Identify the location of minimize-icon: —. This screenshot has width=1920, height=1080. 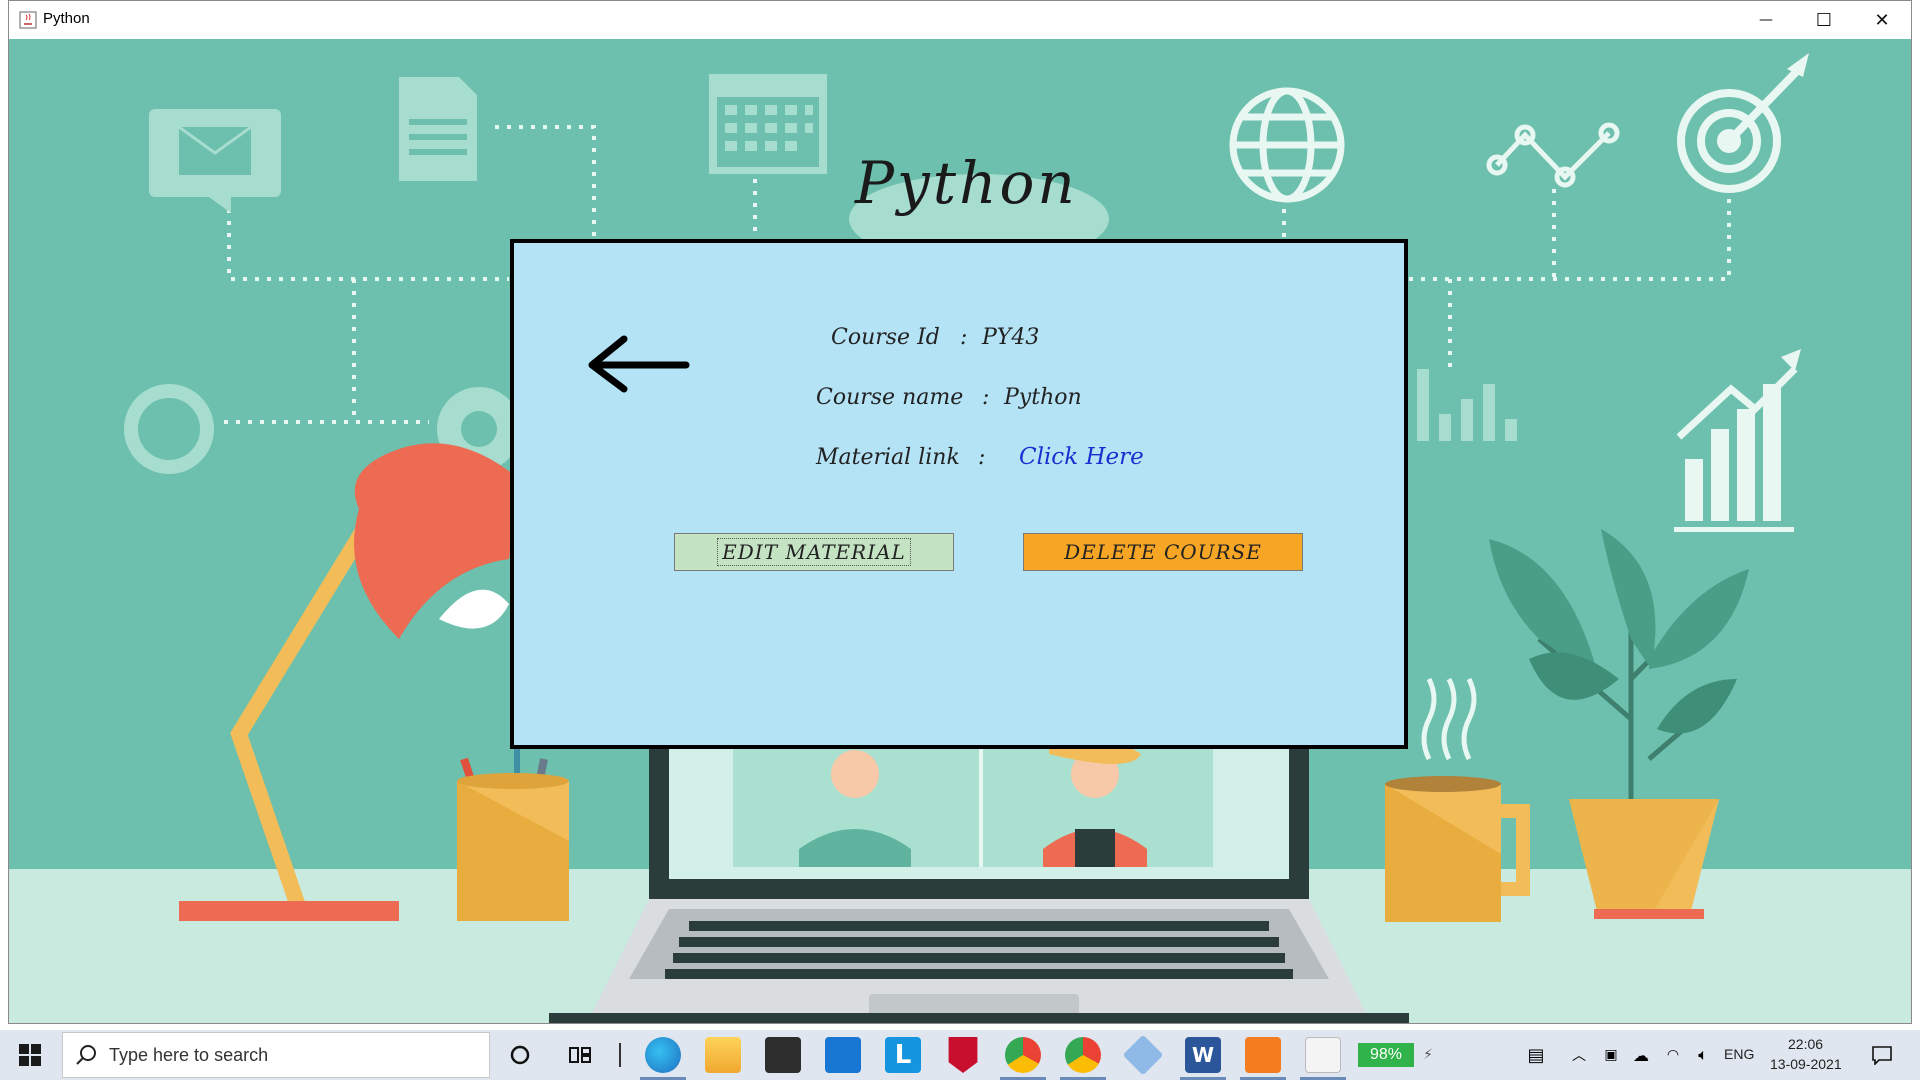
(1766, 20).